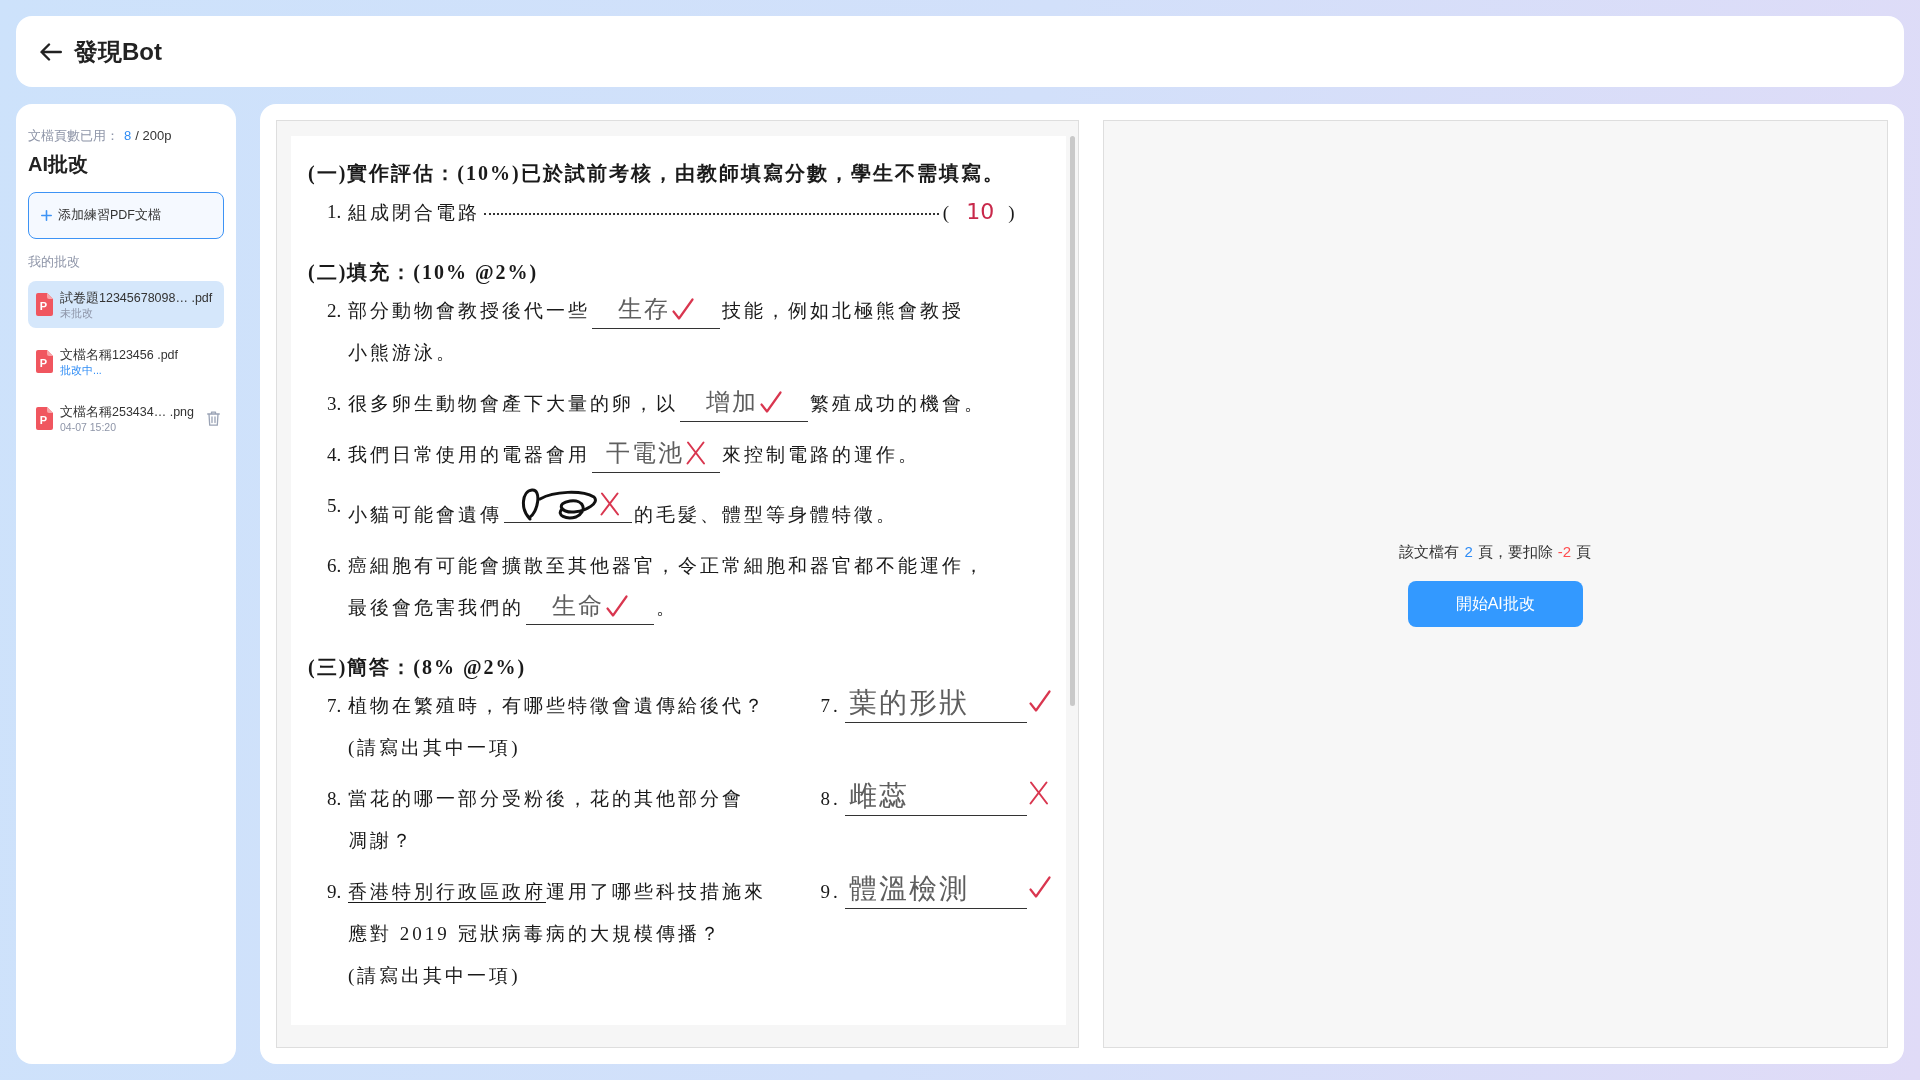 This screenshot has height=1080, width=1920. I want to click on question-text: 技能，例如北極熊會教授, so click(843, 311).